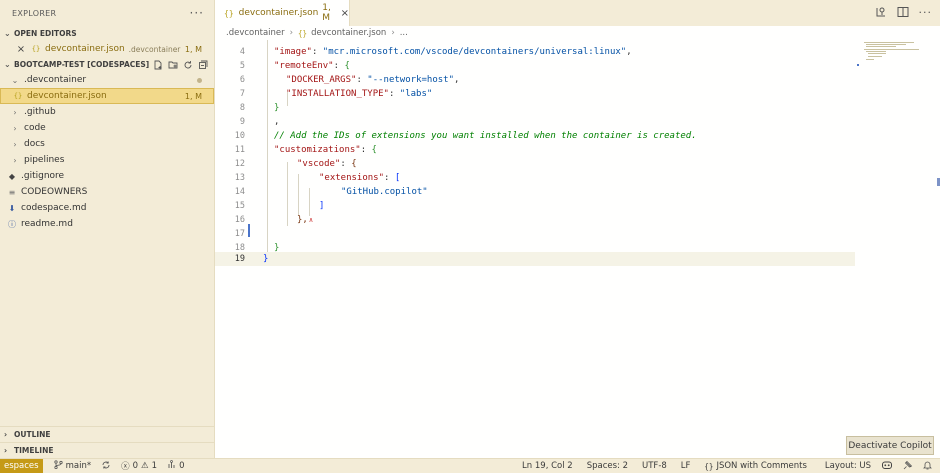 This screenshot has width=940, height=473. I want to click on workspace-header: ⌄ BOOTCAMP-TEST [CODESPACES], so click(107, 64).